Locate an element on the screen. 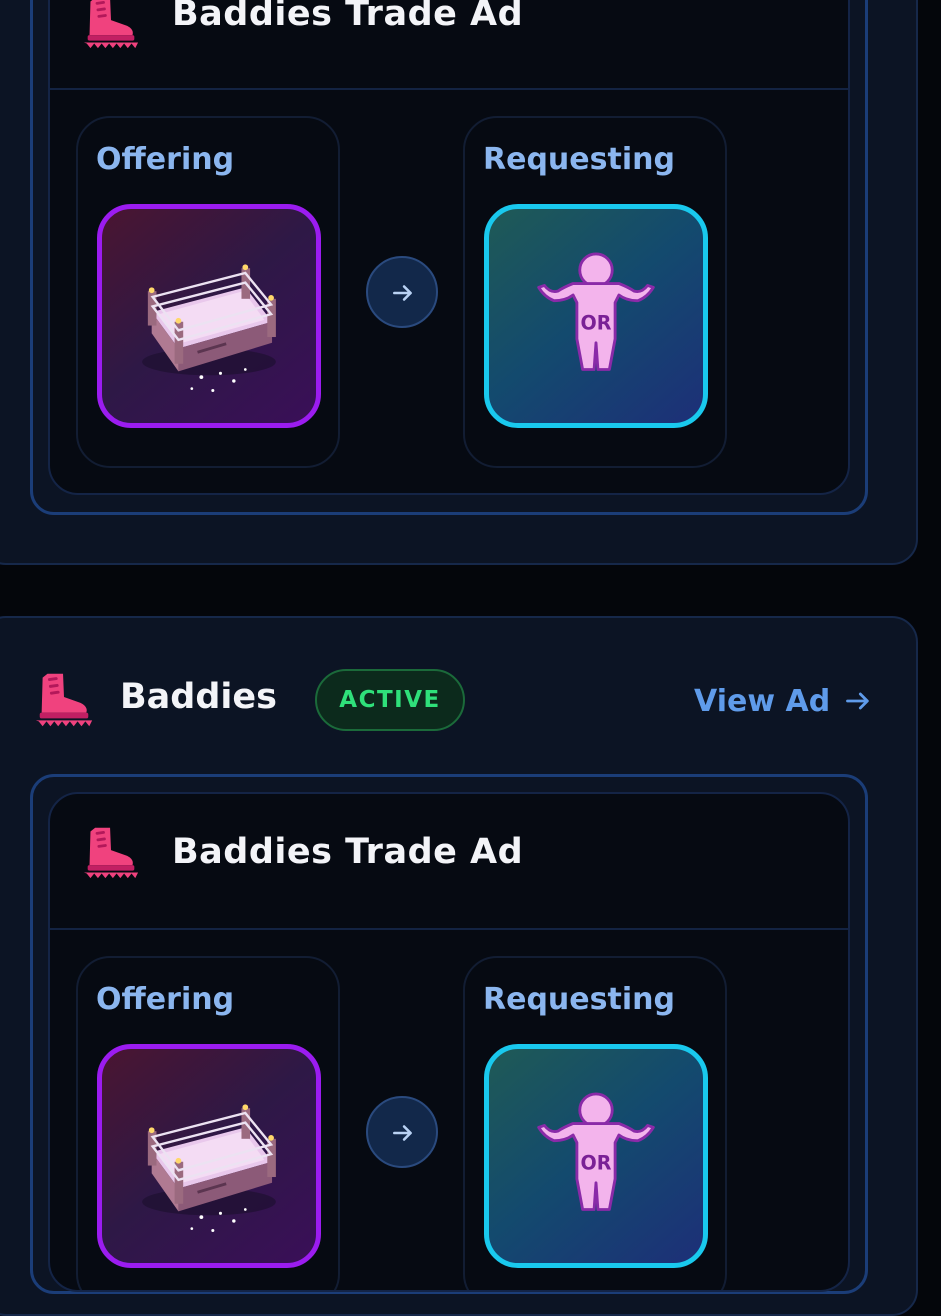 The height and width of the screenshot is (1316, 941). status-badge: ACTIVE is located at coordinates (390, 700).